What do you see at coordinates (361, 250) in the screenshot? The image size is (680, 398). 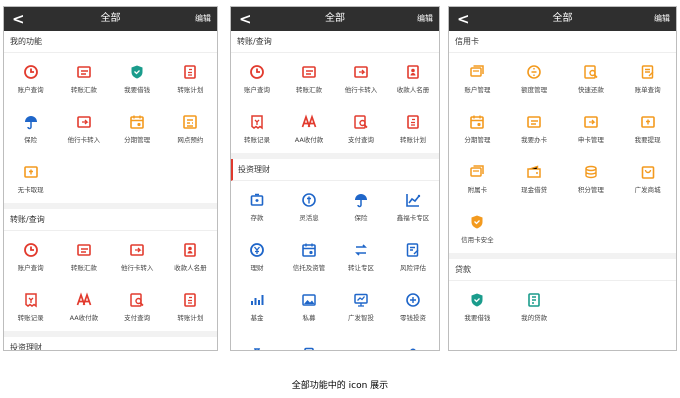 I see `swap-icon` at bounding box center [361, 250].